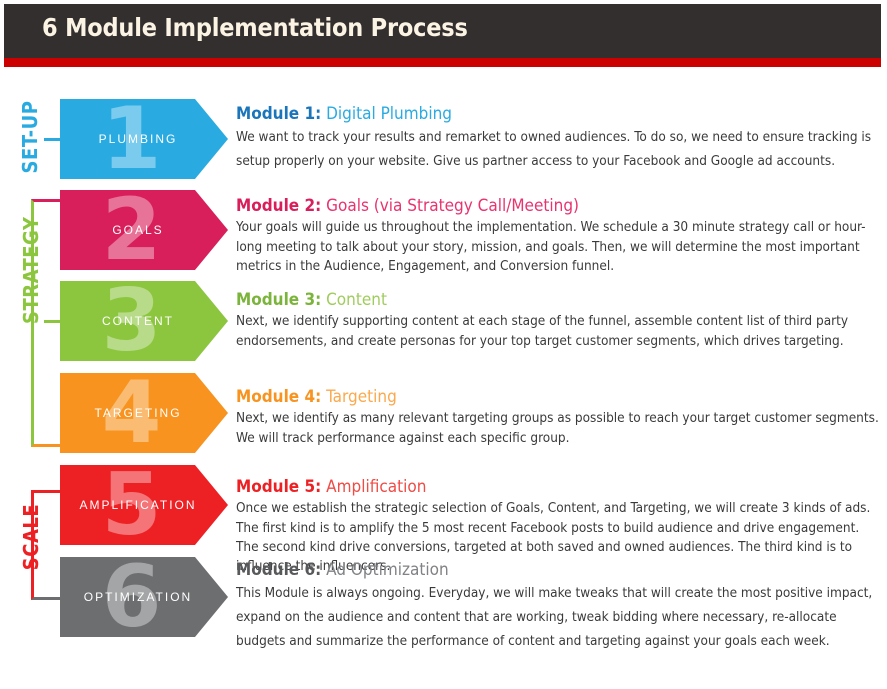 The image size is (887, 689). Describe the element at coordinates (279, 114) in the screenshot. I see `module-label-1: Module 1:` at that location.